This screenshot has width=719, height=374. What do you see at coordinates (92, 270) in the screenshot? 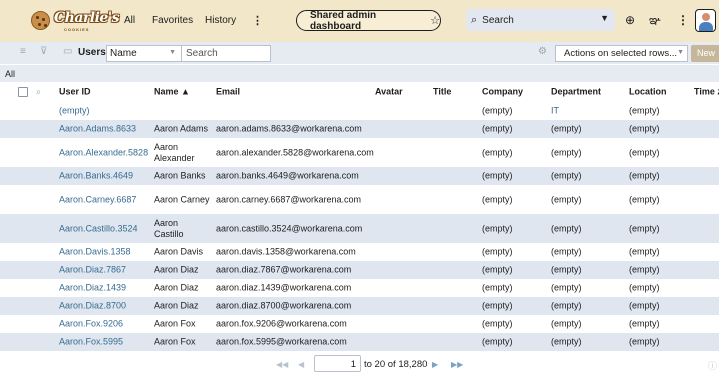
I see `cell-user-id: Aaron.Diaz.7867` at bounding box center [92, 270].